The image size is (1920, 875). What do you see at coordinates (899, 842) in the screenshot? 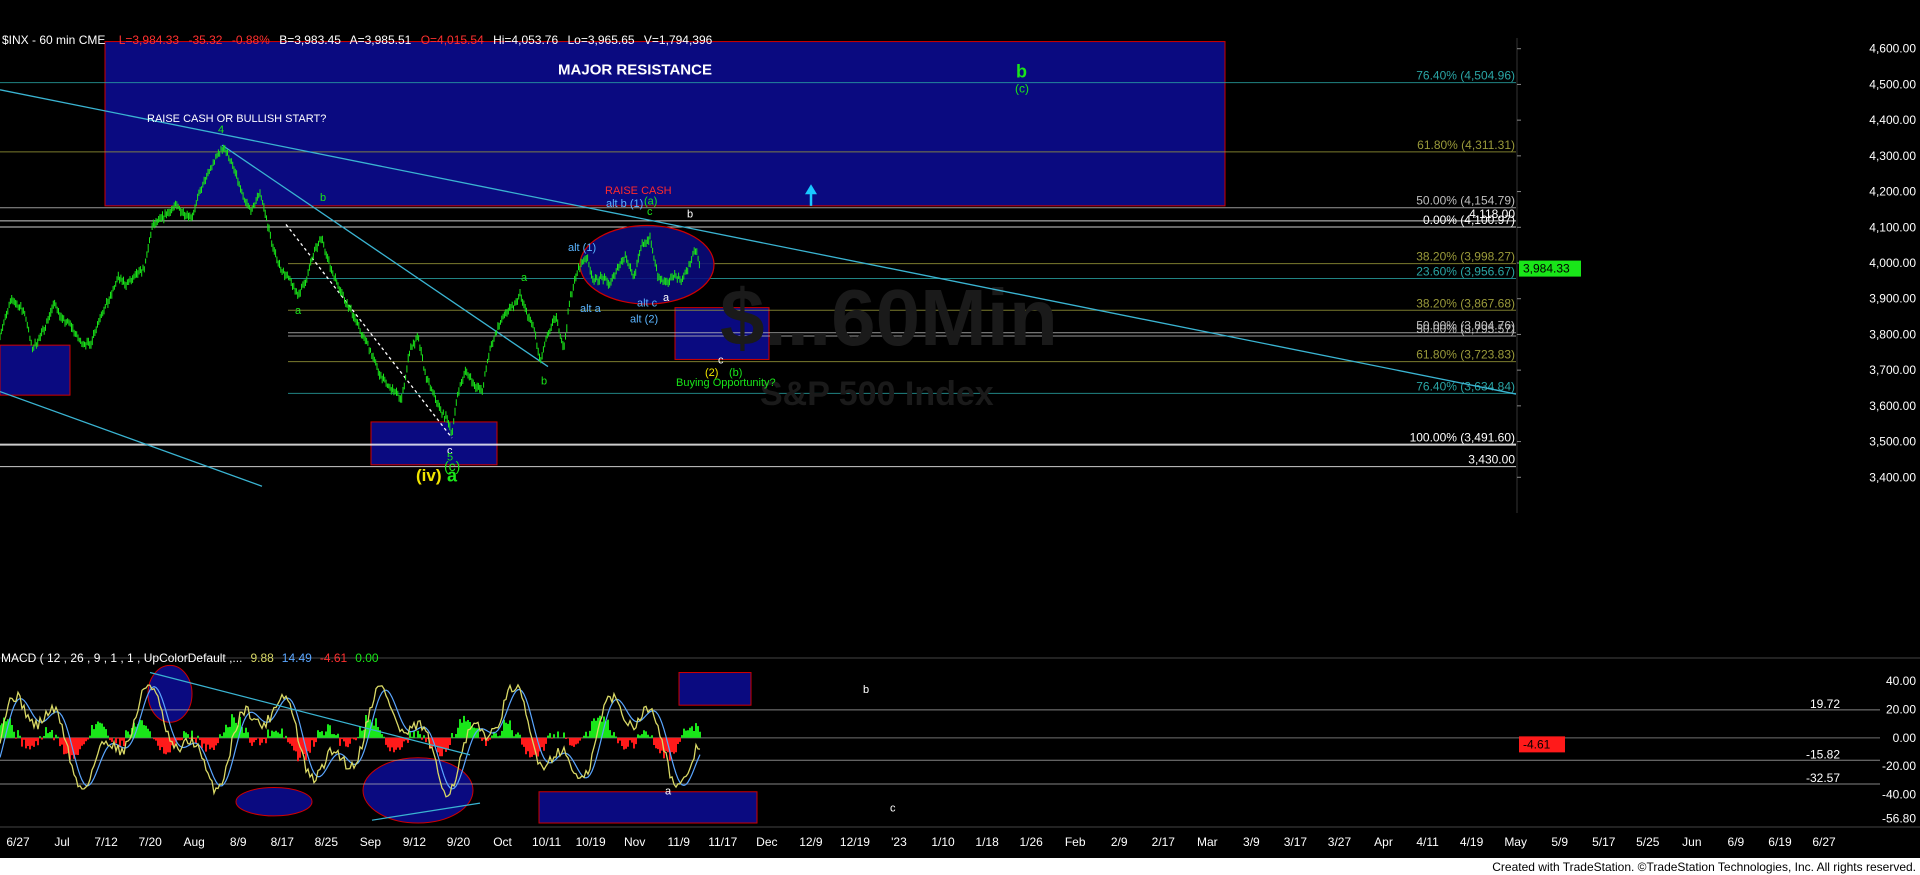
I see `time-tick-label-20: '23` at bounding box center [899, 842].